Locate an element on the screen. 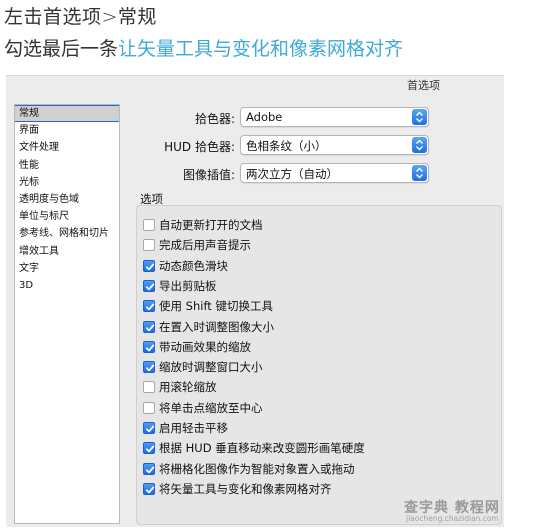  option-zoom-clicked-point-to-center: 将单击点缩放至中心 is located at coordinates (313, 408).